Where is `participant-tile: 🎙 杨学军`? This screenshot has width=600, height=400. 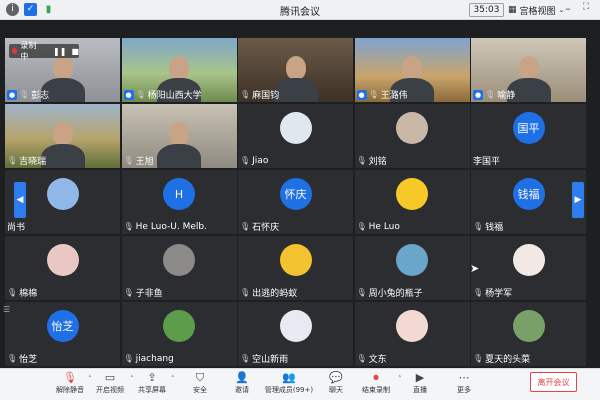 participant-tile: 🎙 杨学军 is located at coordinates (528, 268).